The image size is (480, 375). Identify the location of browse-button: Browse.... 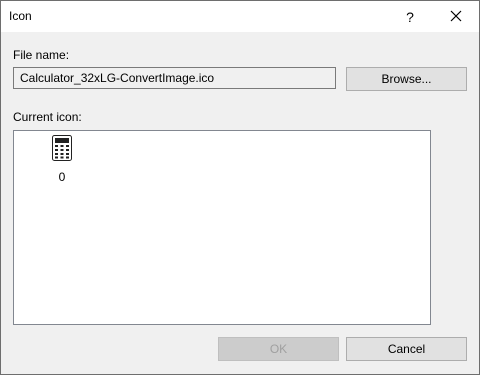
(406, 79).